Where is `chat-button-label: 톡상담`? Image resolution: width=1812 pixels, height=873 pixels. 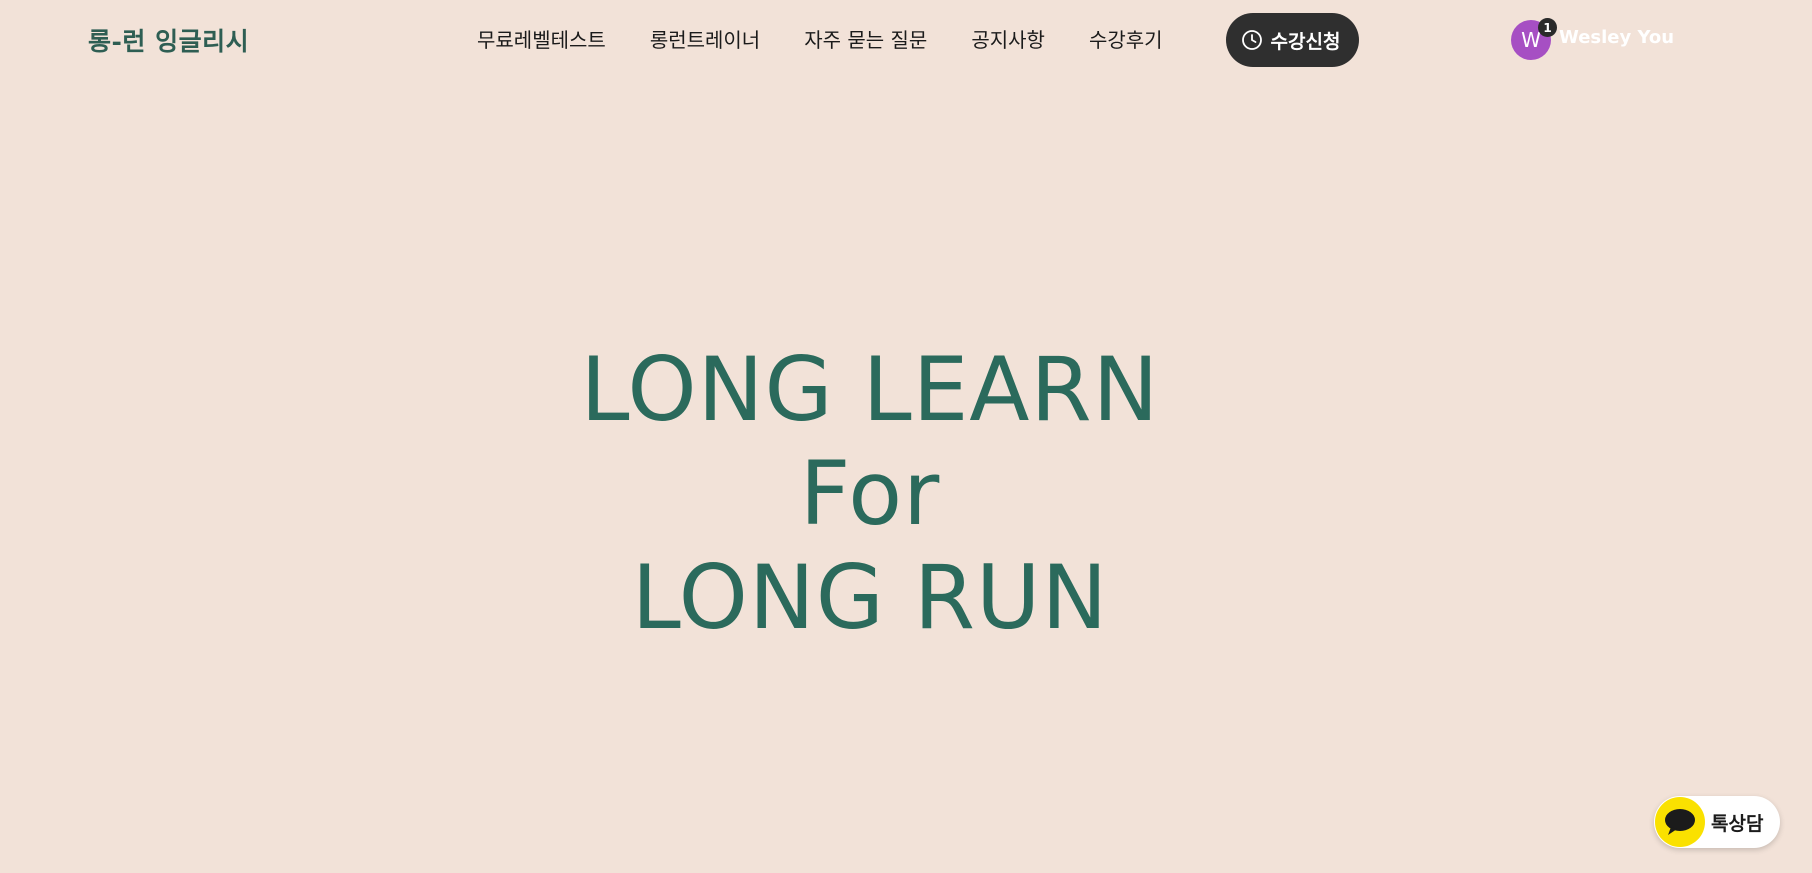 chat-button-label: 톡상담 is located at coordinates (1737, 823).